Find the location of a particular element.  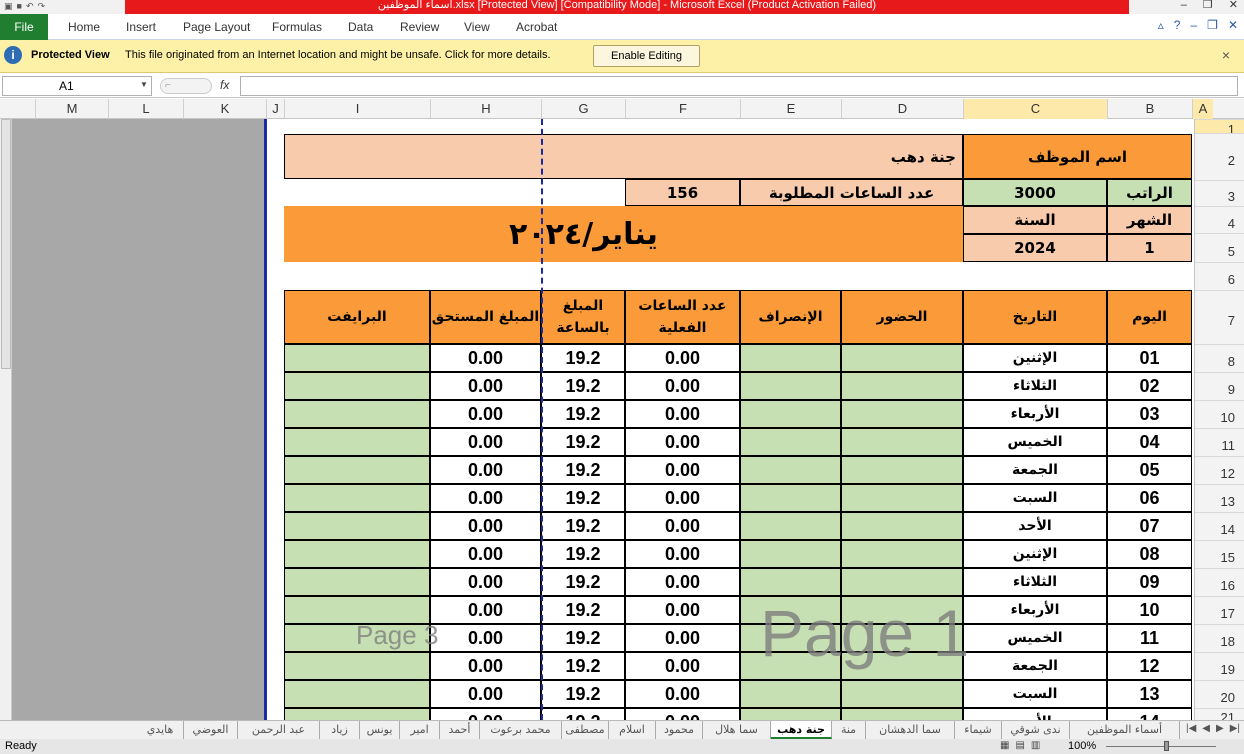

sheet-tab: منة is located at coordinates (849, 730).